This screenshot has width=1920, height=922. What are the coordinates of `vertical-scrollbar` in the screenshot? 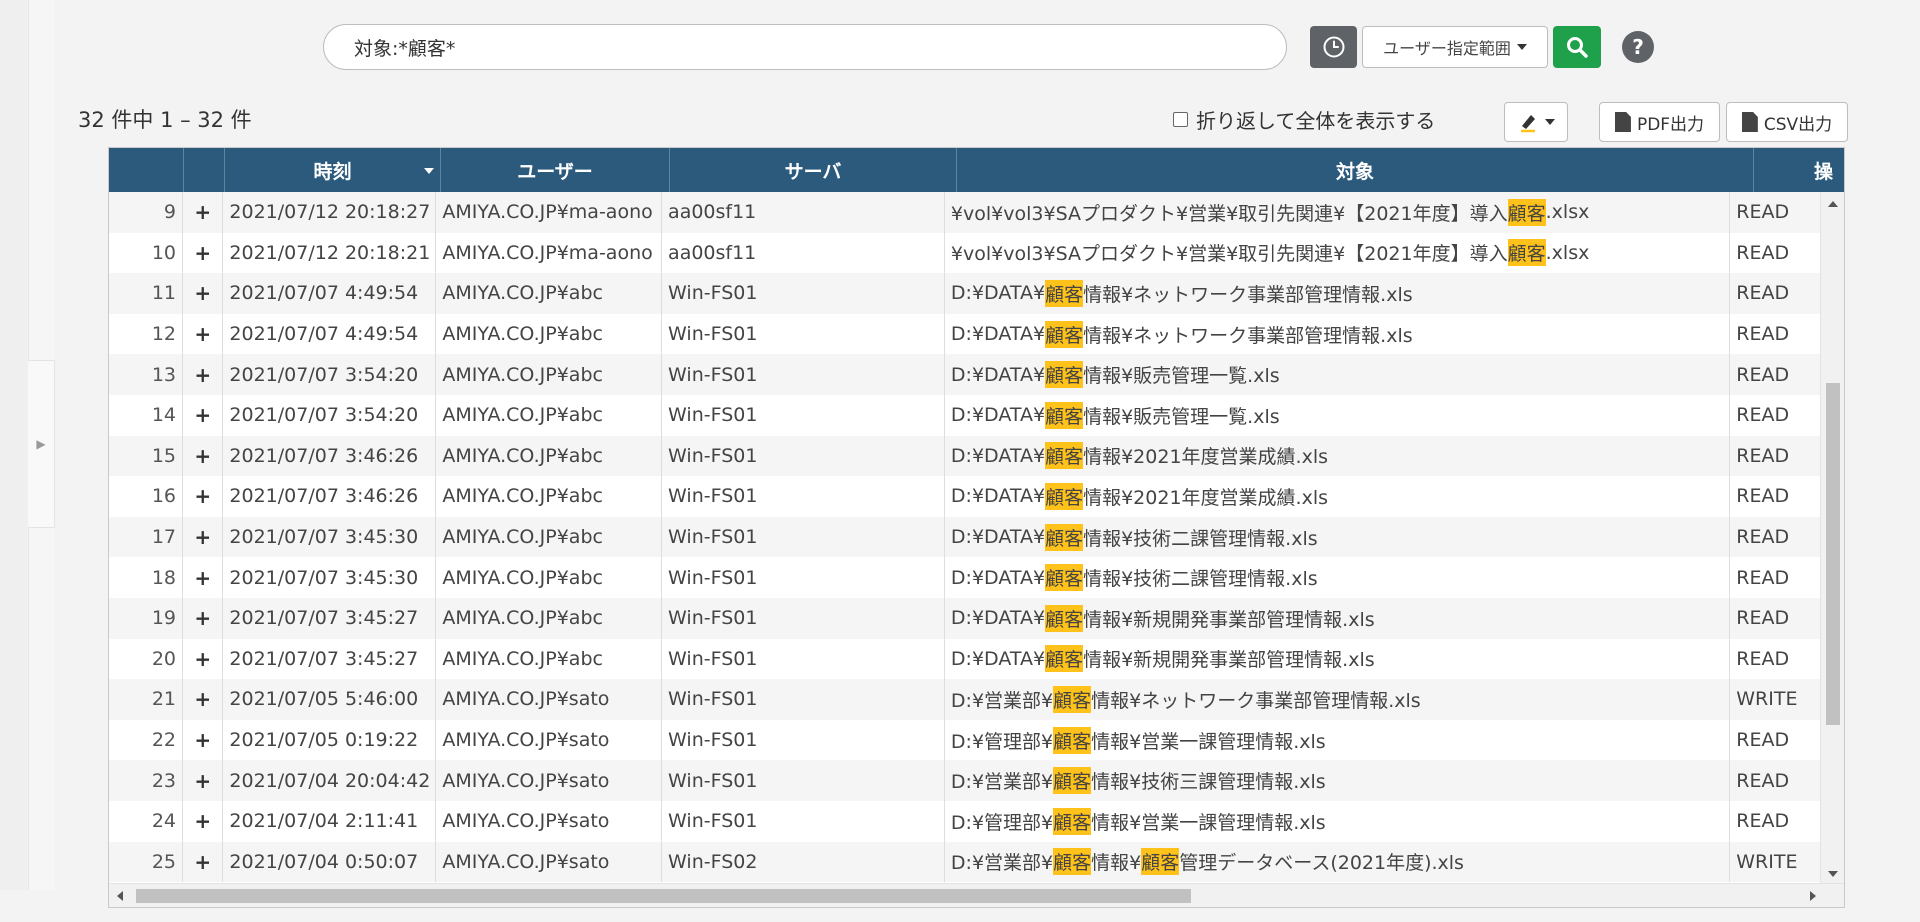 It's located at (1832, 538).